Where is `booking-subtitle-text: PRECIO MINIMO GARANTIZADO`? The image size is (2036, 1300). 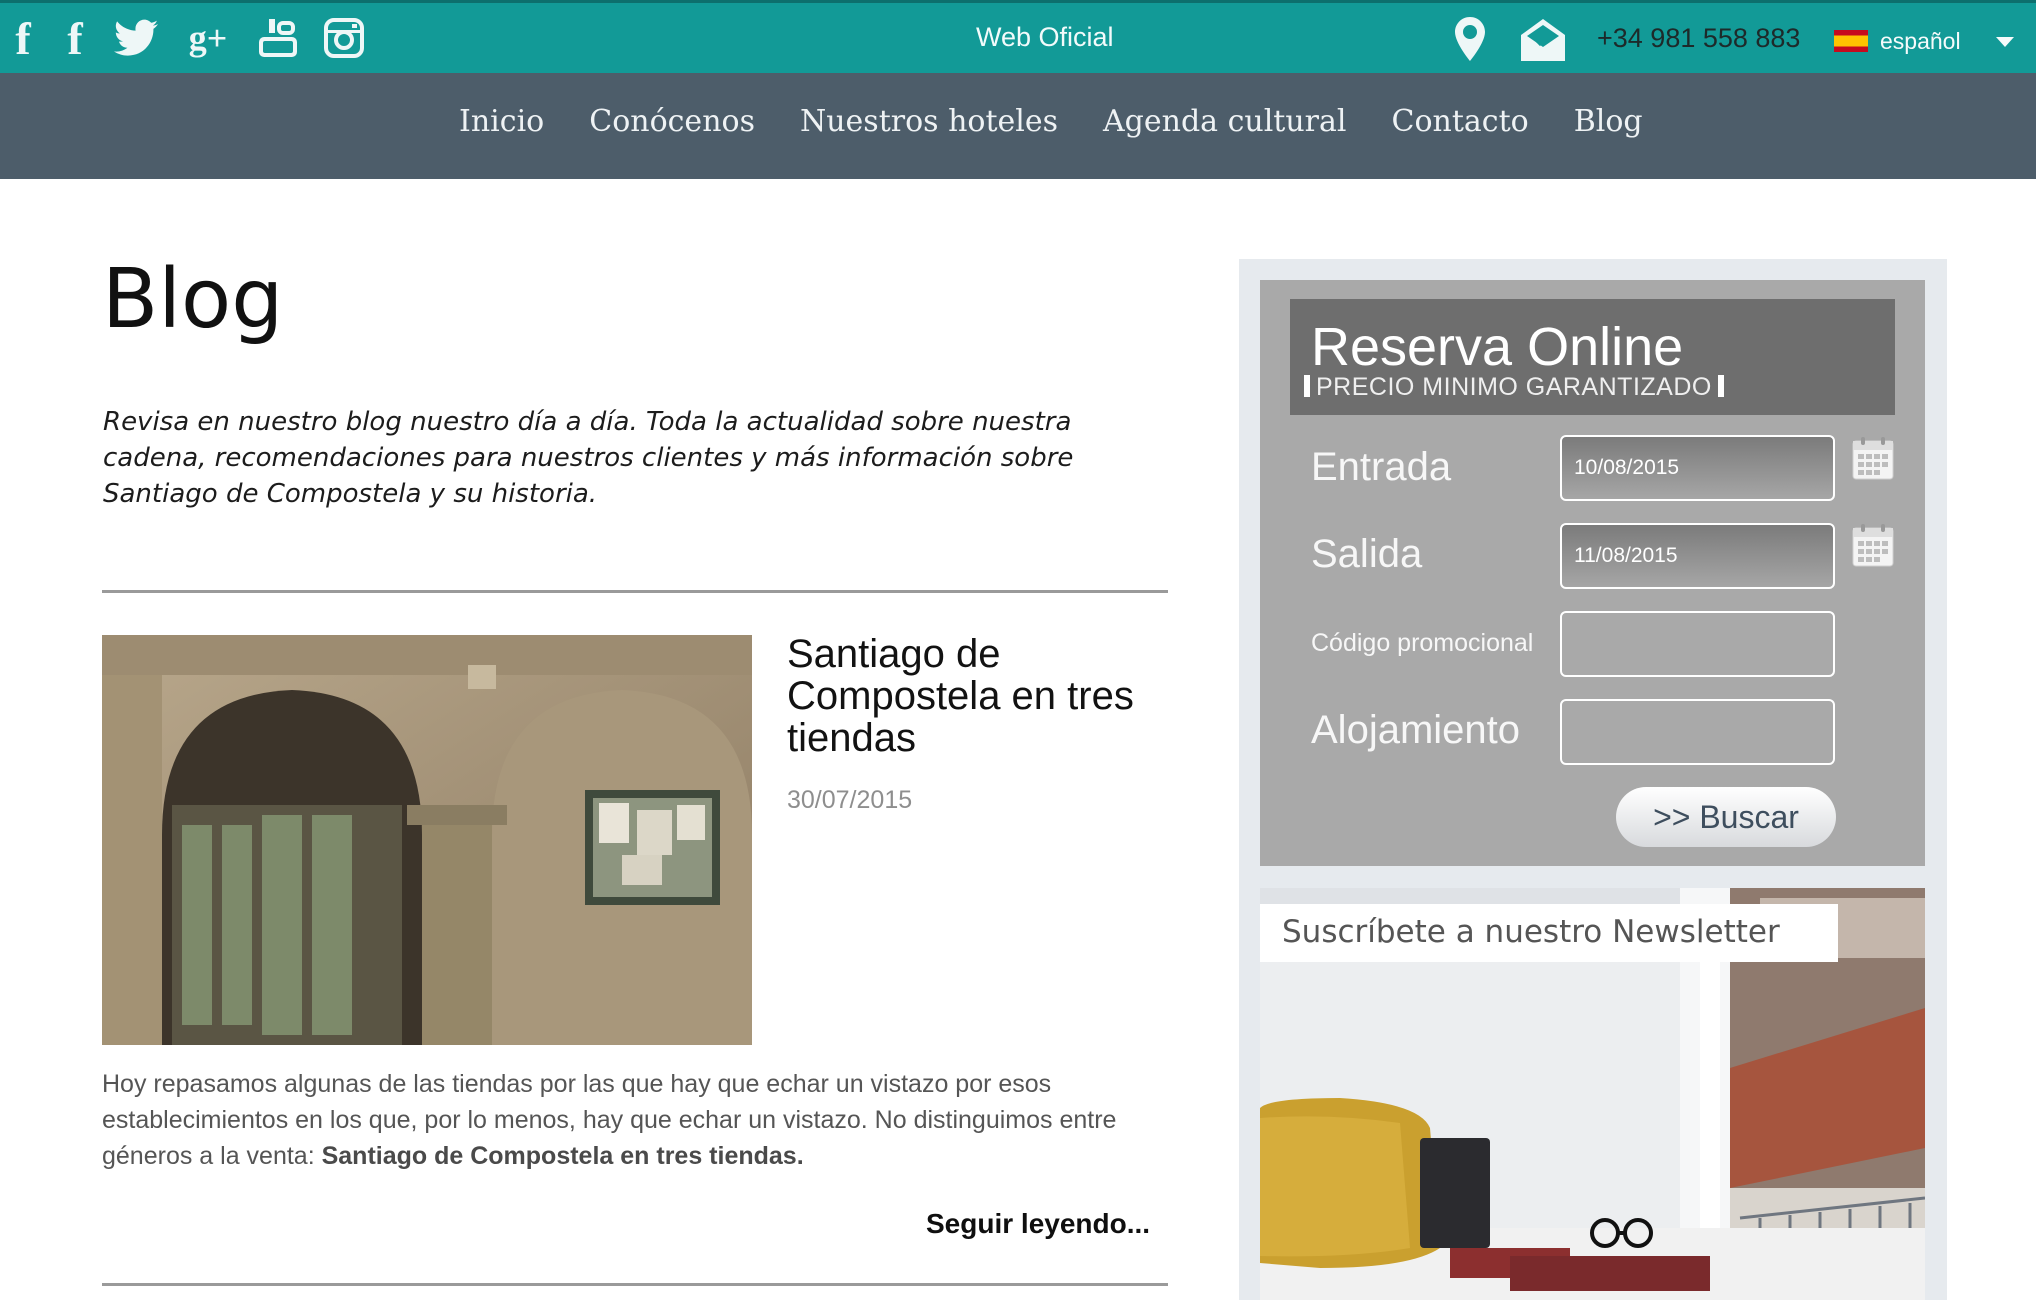 booking-subtitle-text: PRECIO MINIMO GARANTIZADO is located at coordinates (1514, 387).